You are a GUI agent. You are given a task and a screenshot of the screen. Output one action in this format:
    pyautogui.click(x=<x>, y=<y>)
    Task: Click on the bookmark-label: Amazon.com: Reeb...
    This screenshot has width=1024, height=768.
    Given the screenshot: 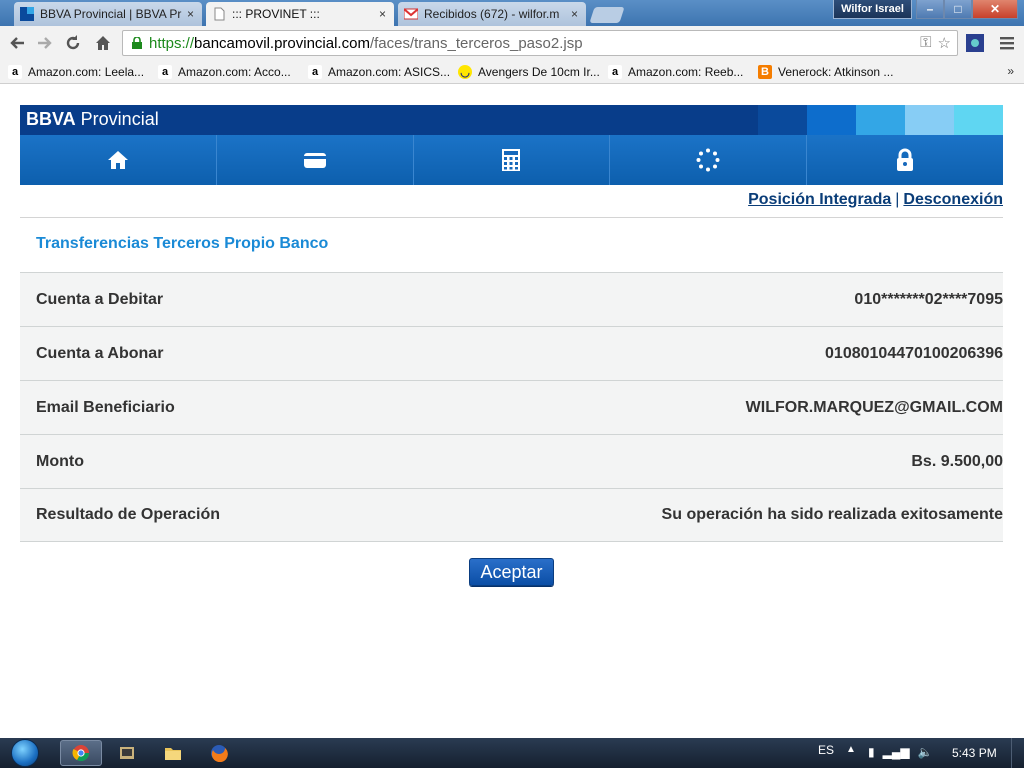 What is the action you would take?
    pyautogui.click(x=686, y=72)
    